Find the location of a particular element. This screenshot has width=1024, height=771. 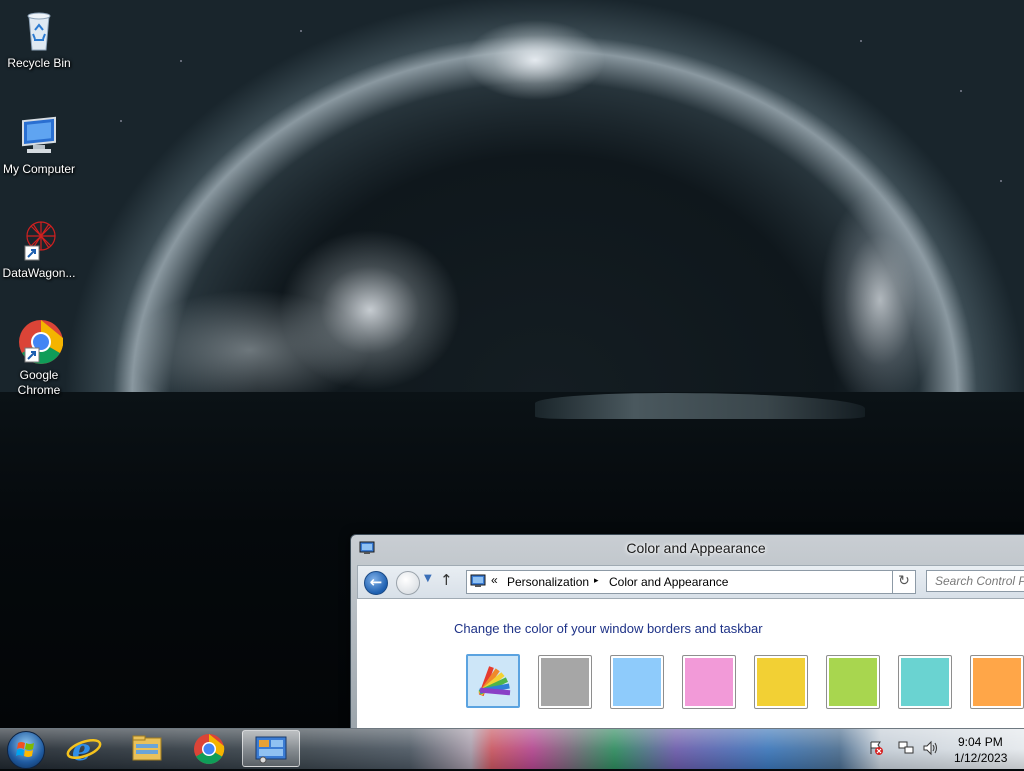

desktop-icon-recycle-bin: Recycle Bin is located at coordinates (39, 38).